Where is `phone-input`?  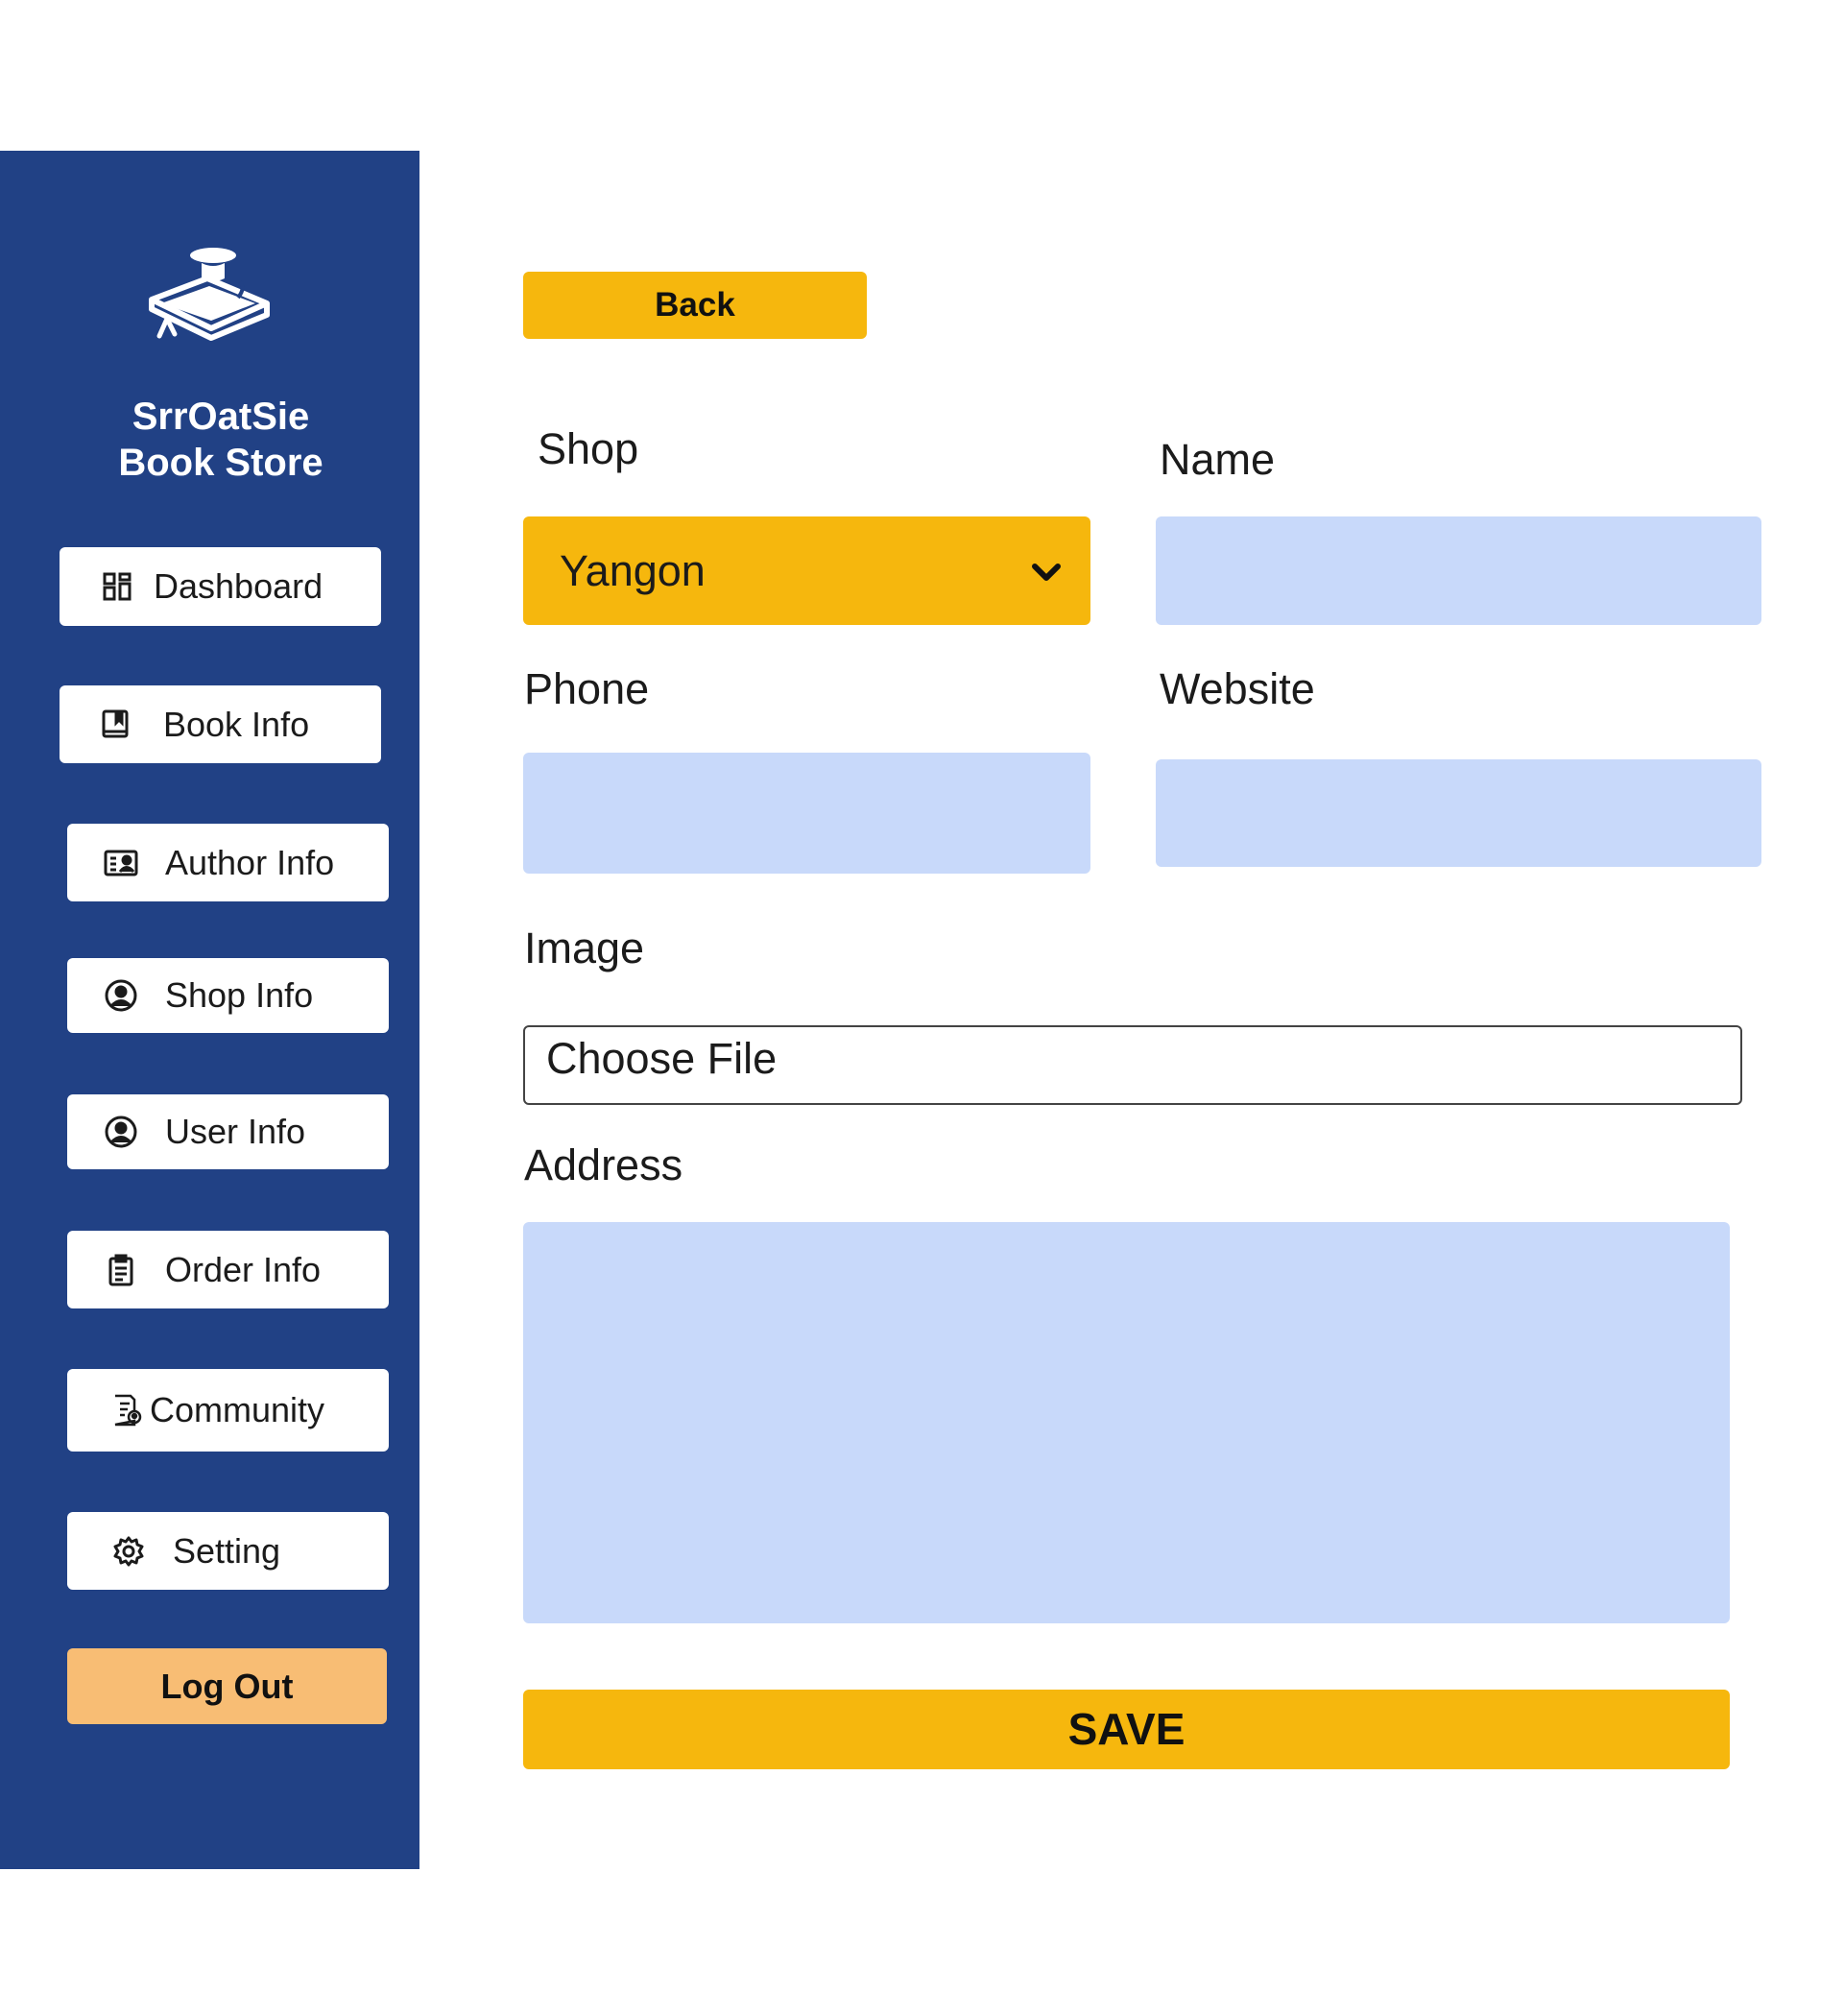
phone-input is located at coordinates (806, 813).